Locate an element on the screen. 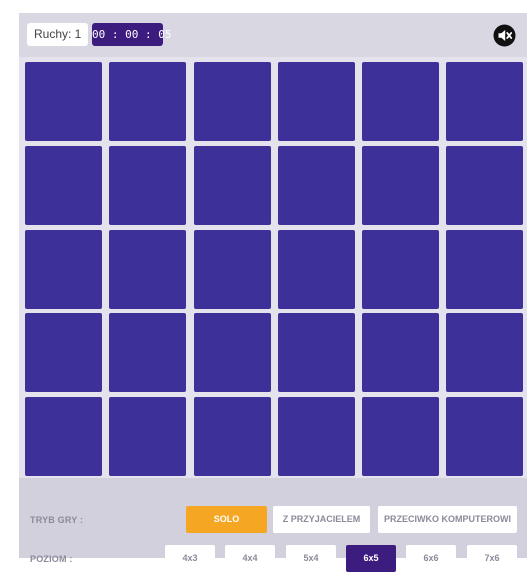 The image size is (527, 572). level-4x3-button: 4x3 is located at coordinates (190, 558).